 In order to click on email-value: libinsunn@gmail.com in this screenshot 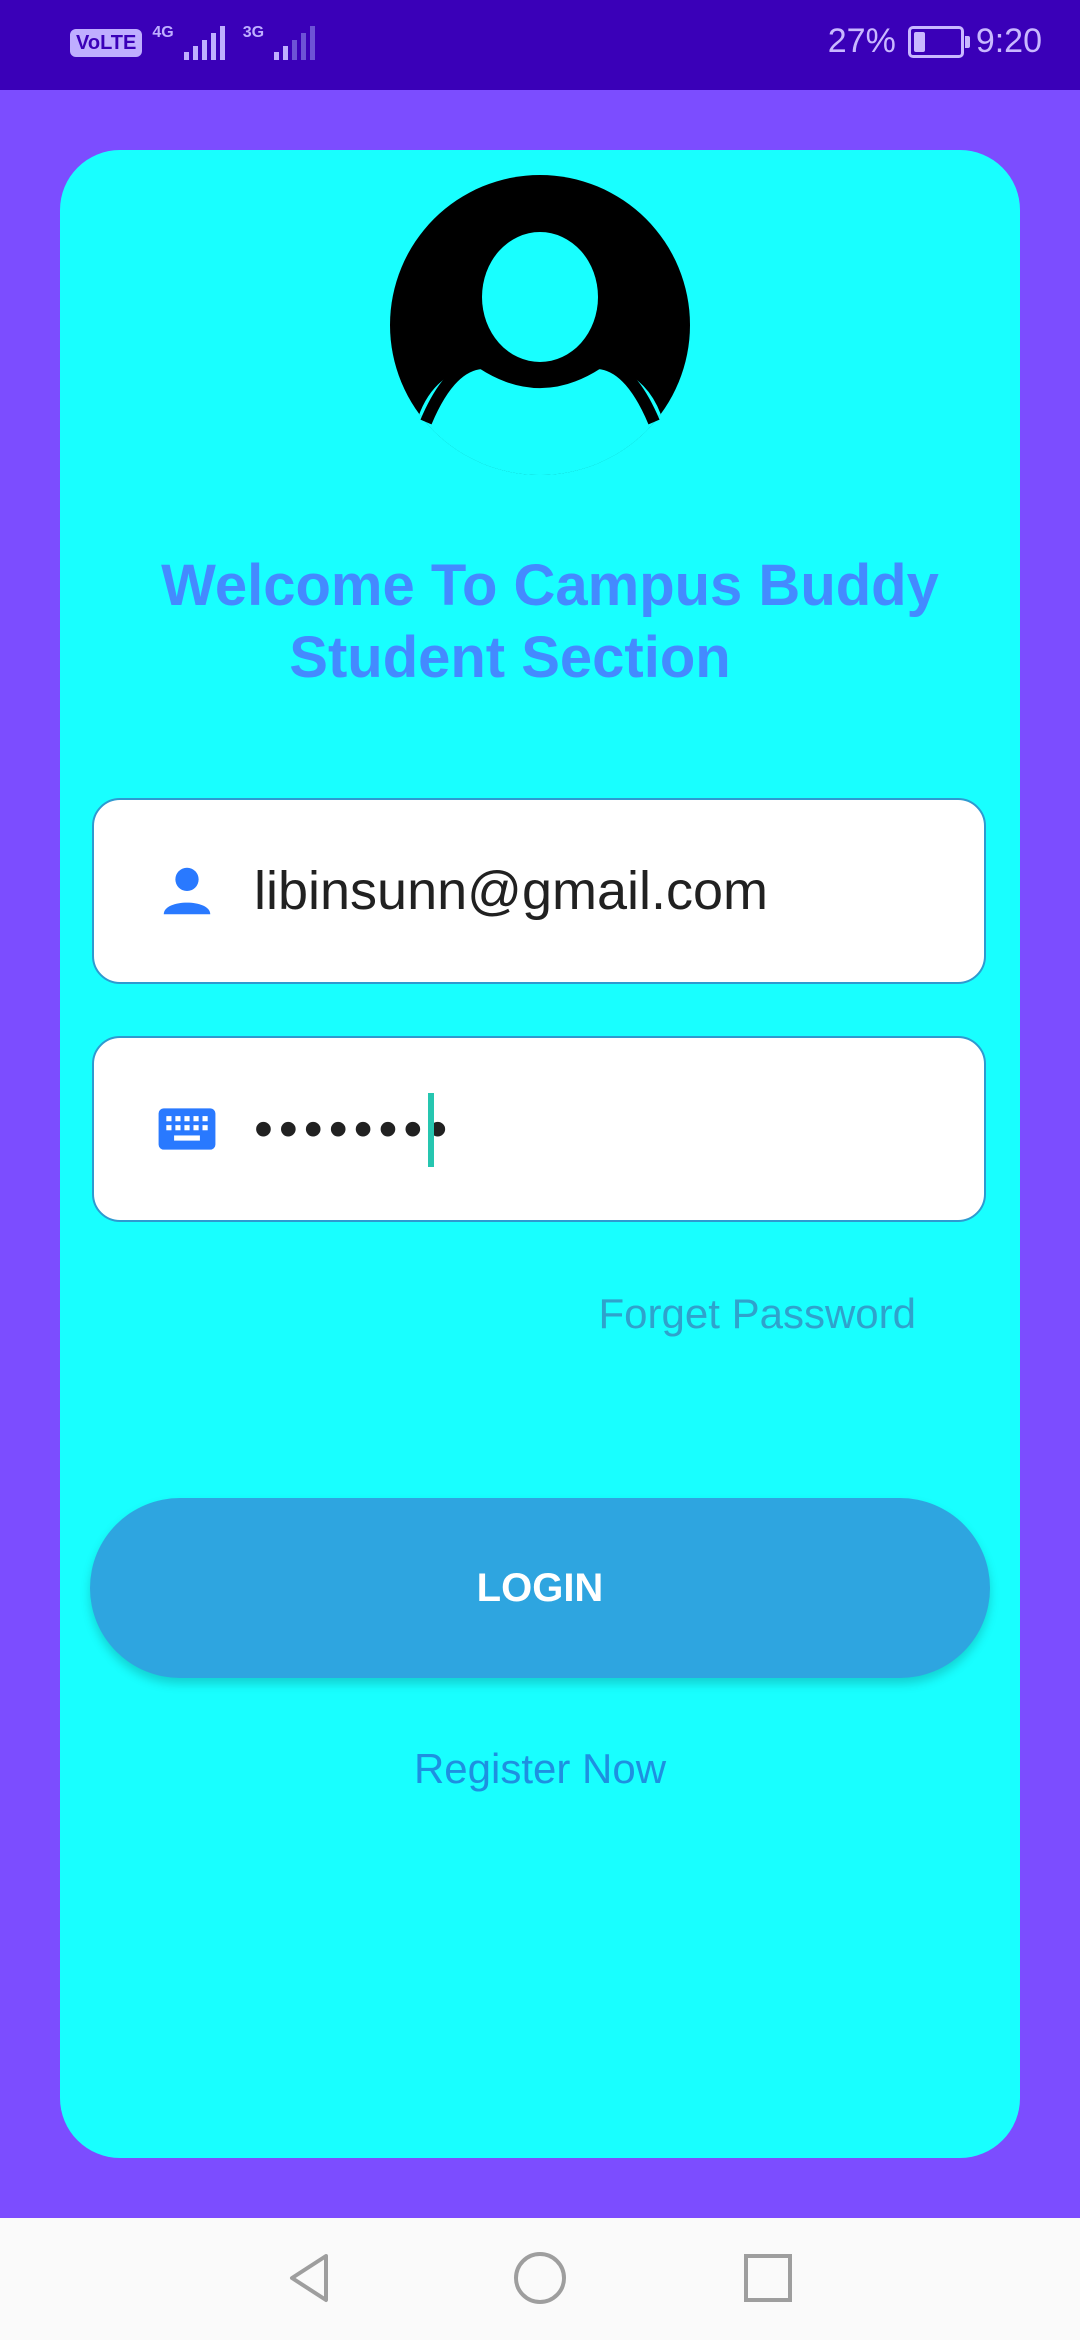, I will do `click(511, 891)`.